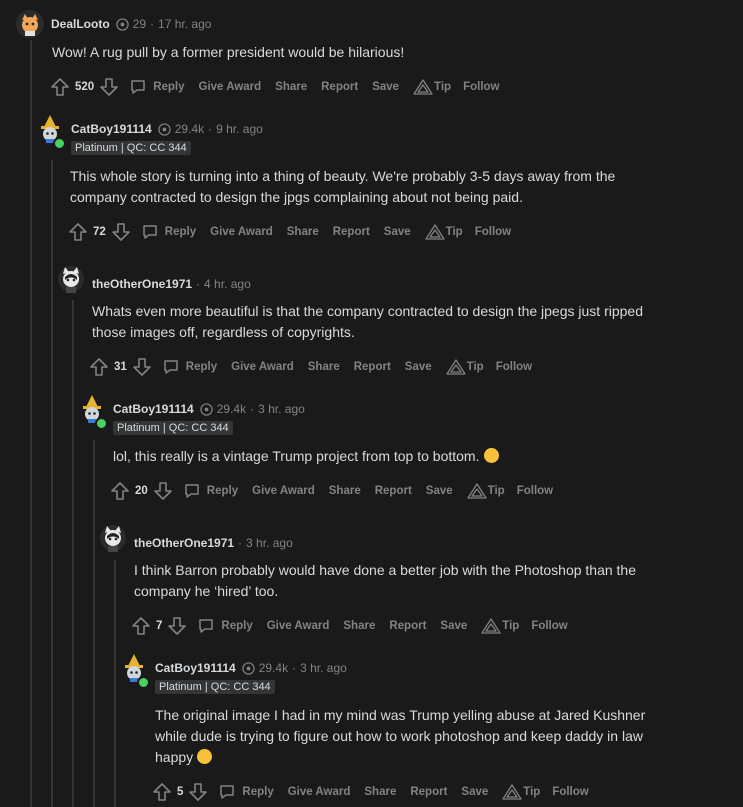 The height and width of the screenshot is (807, 743). Describe the element at coordinates (227, 284) in the screenshot. I see `timestamp: 4 hr. ago` at that location.